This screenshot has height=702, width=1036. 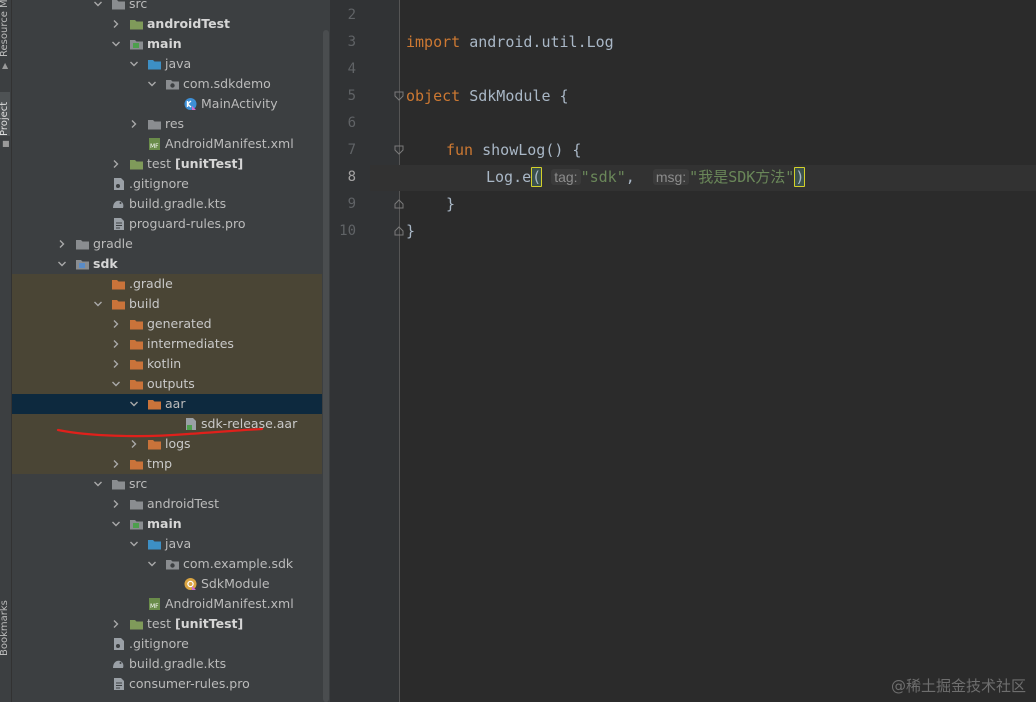 What do you see at coordinates (190, 104) in the screenshot?
I see `kotlin-class-icon` at bounding box center [190, 104].